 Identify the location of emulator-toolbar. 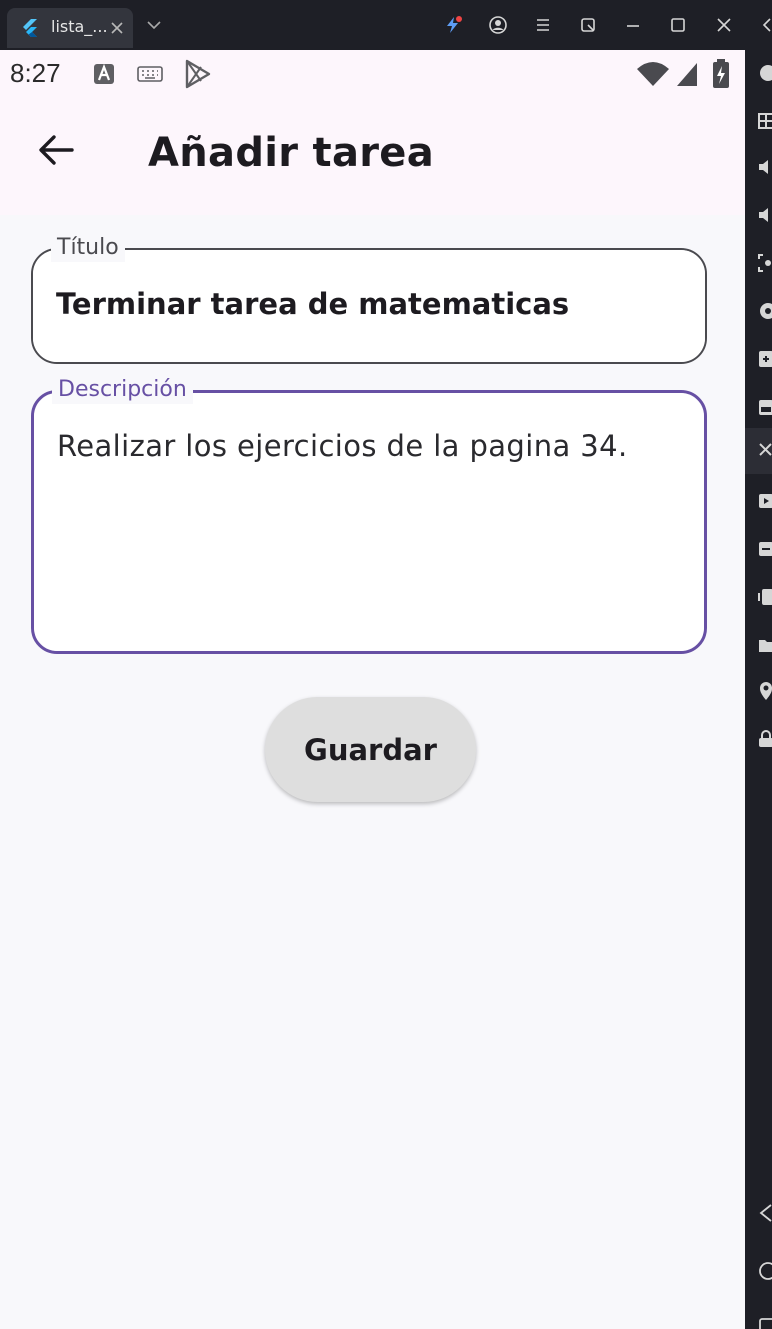
(758, 689).